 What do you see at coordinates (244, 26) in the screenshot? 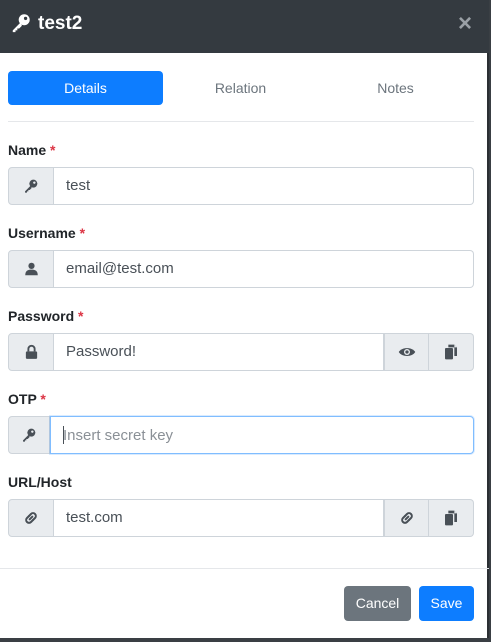
I see `modal-header: test2 ×` at bounding box center [244, 26].